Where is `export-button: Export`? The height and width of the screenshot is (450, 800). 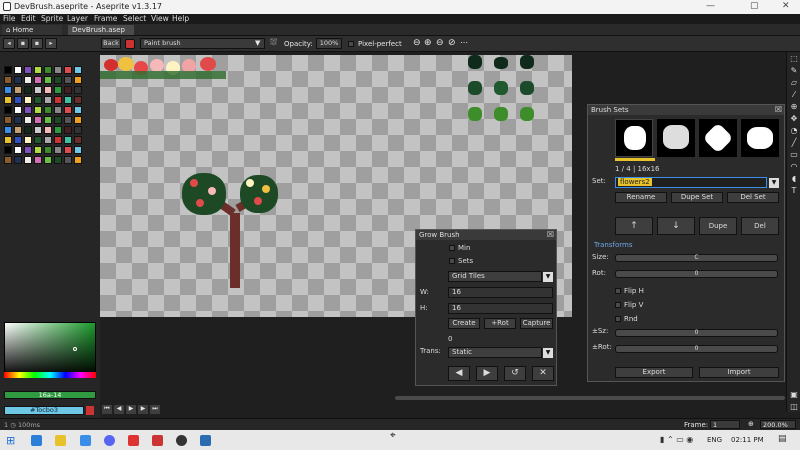
export-button: Export is located at coordinates (654, 372).